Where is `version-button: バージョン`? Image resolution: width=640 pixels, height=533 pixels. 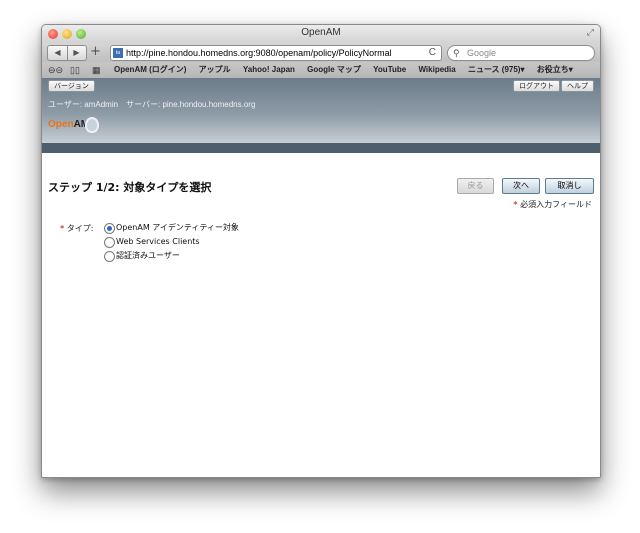 version-button: バージョン is located at coordinates (71, 86).